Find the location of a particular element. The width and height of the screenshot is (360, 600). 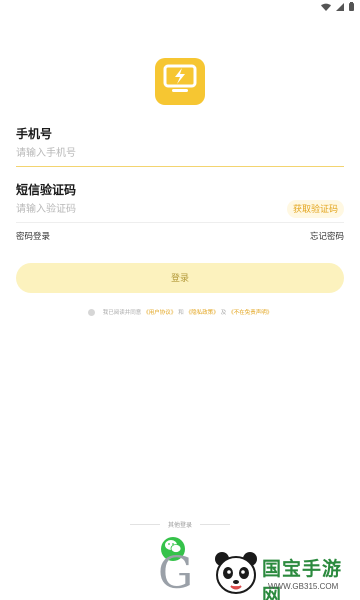

watermark-title: 国宝手游网 is located at coordinates (302, 579).